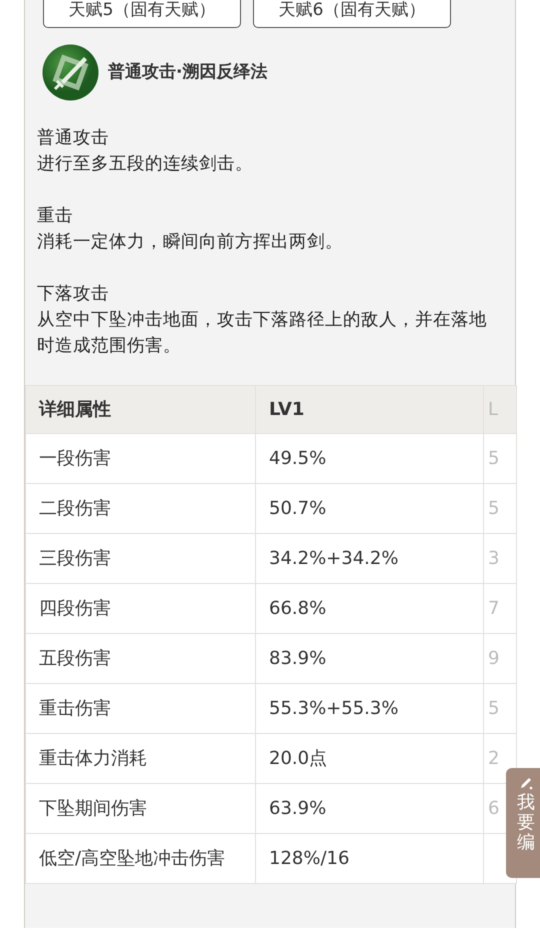  I want to click on table-cell: 下坠期间伤害, so click(141, 809).